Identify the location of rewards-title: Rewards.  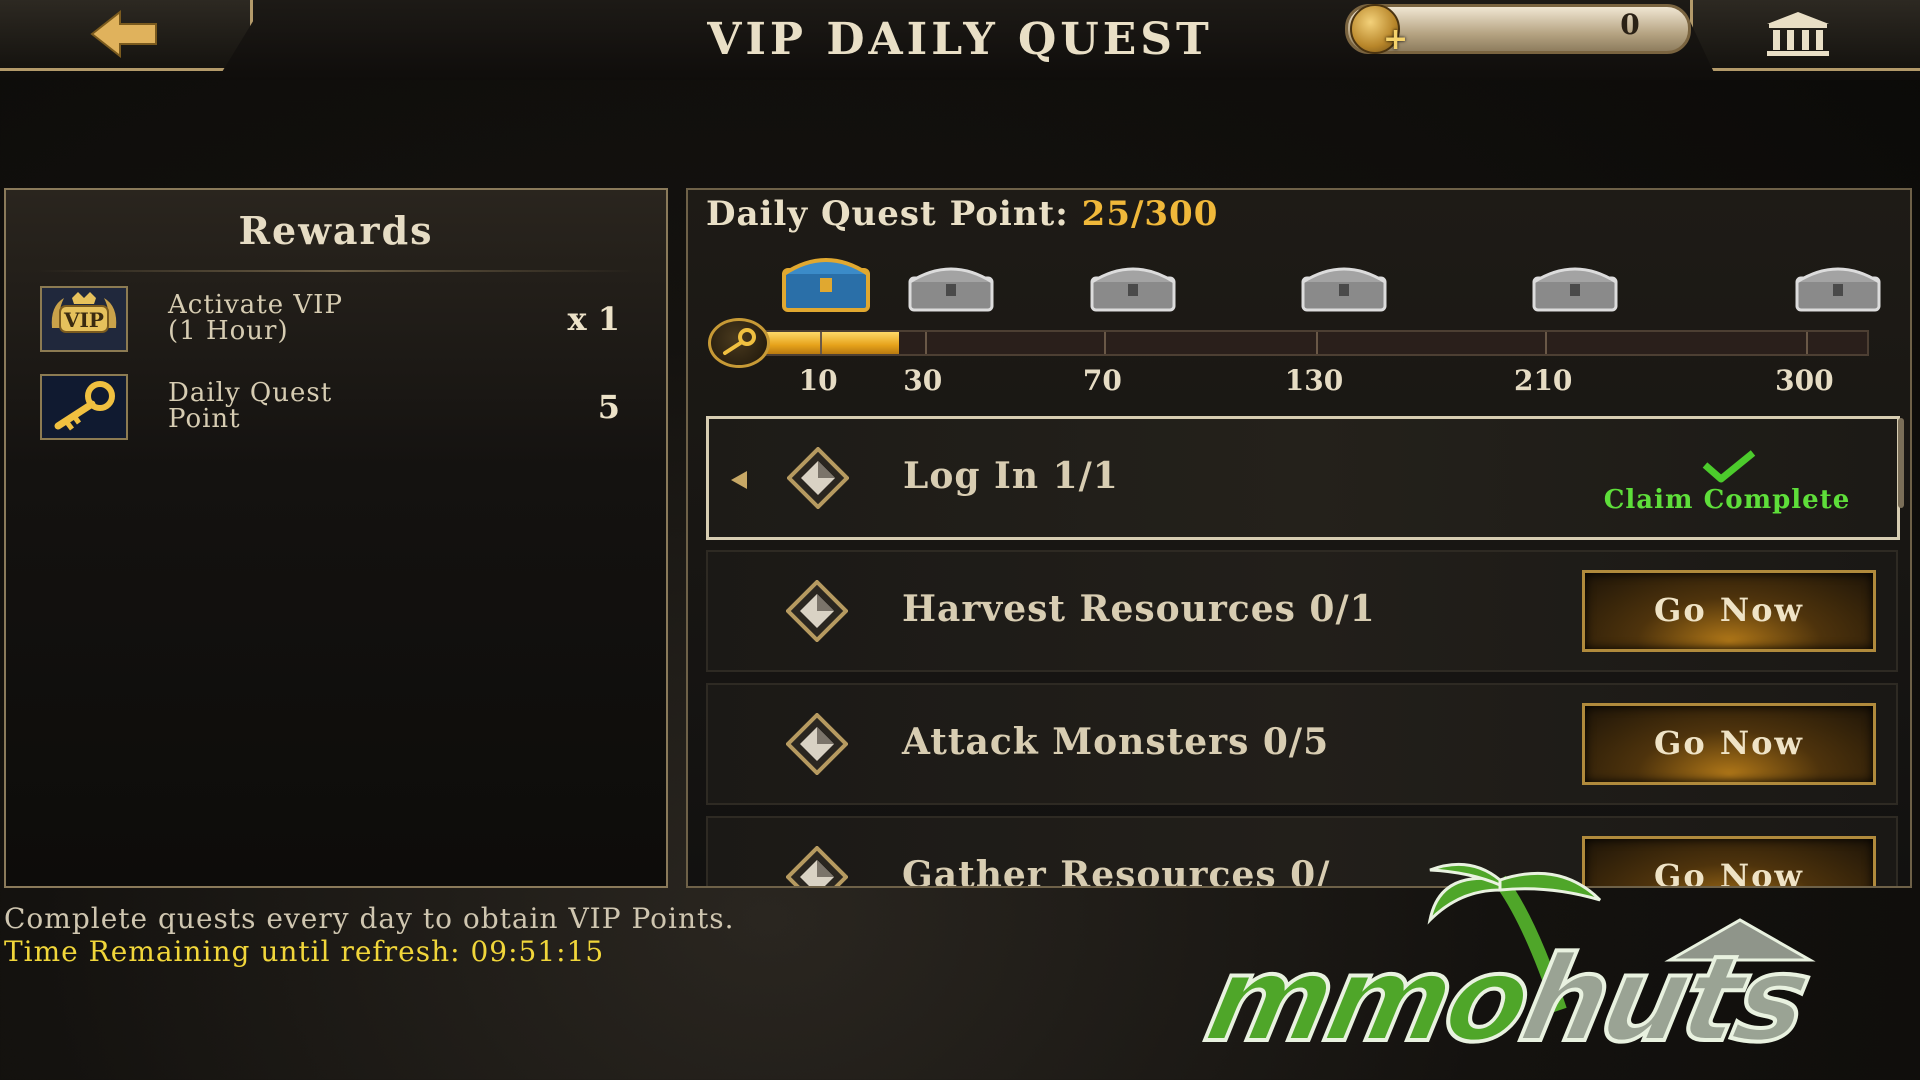
(336, 230).